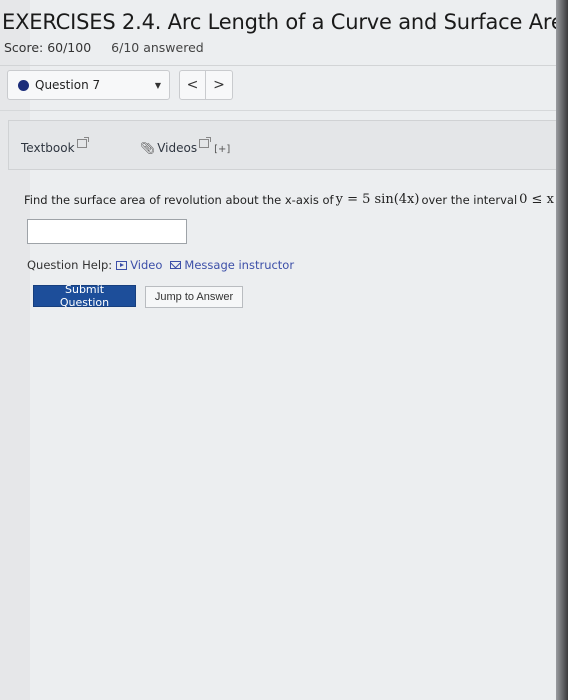 The image size is (568, 700). What do you see at coordinates (469, 199) in the screenshot?
I see `question-middle: over the interval` at bounding box center [469, 199].